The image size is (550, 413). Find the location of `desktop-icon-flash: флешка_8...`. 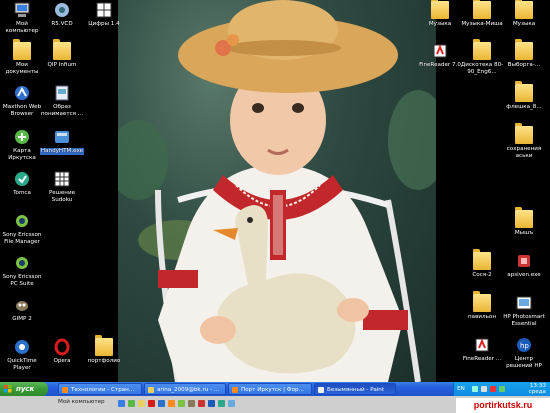

desktop-icon-flash: флешка_8... is located at coordinates (524, 96).